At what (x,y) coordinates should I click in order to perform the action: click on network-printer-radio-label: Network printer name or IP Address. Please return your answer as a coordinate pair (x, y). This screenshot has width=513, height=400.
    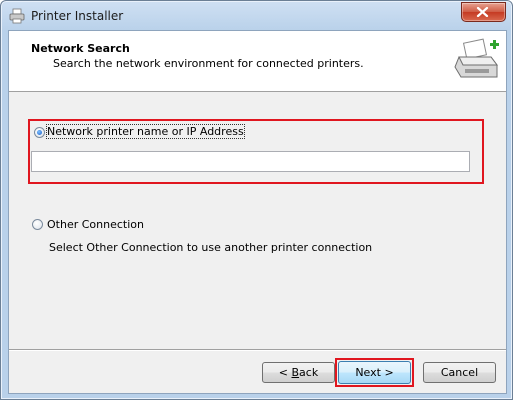
    Looking at the image, I should click on (145, 131).